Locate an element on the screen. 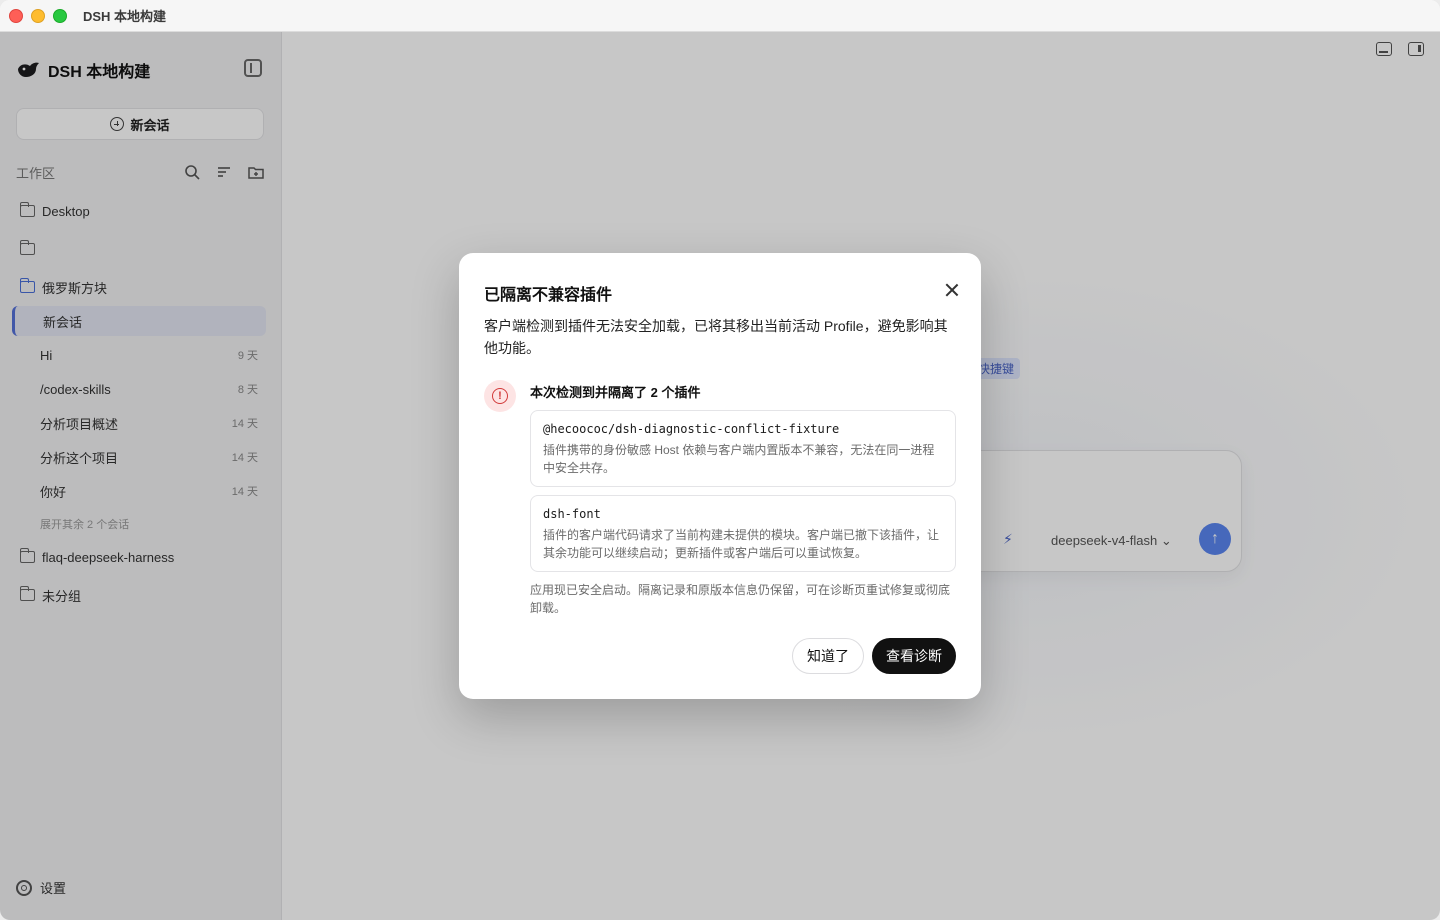 The width and height of the screenshot is (1440, 920). close-window-button is located at coordinates (16, 15).